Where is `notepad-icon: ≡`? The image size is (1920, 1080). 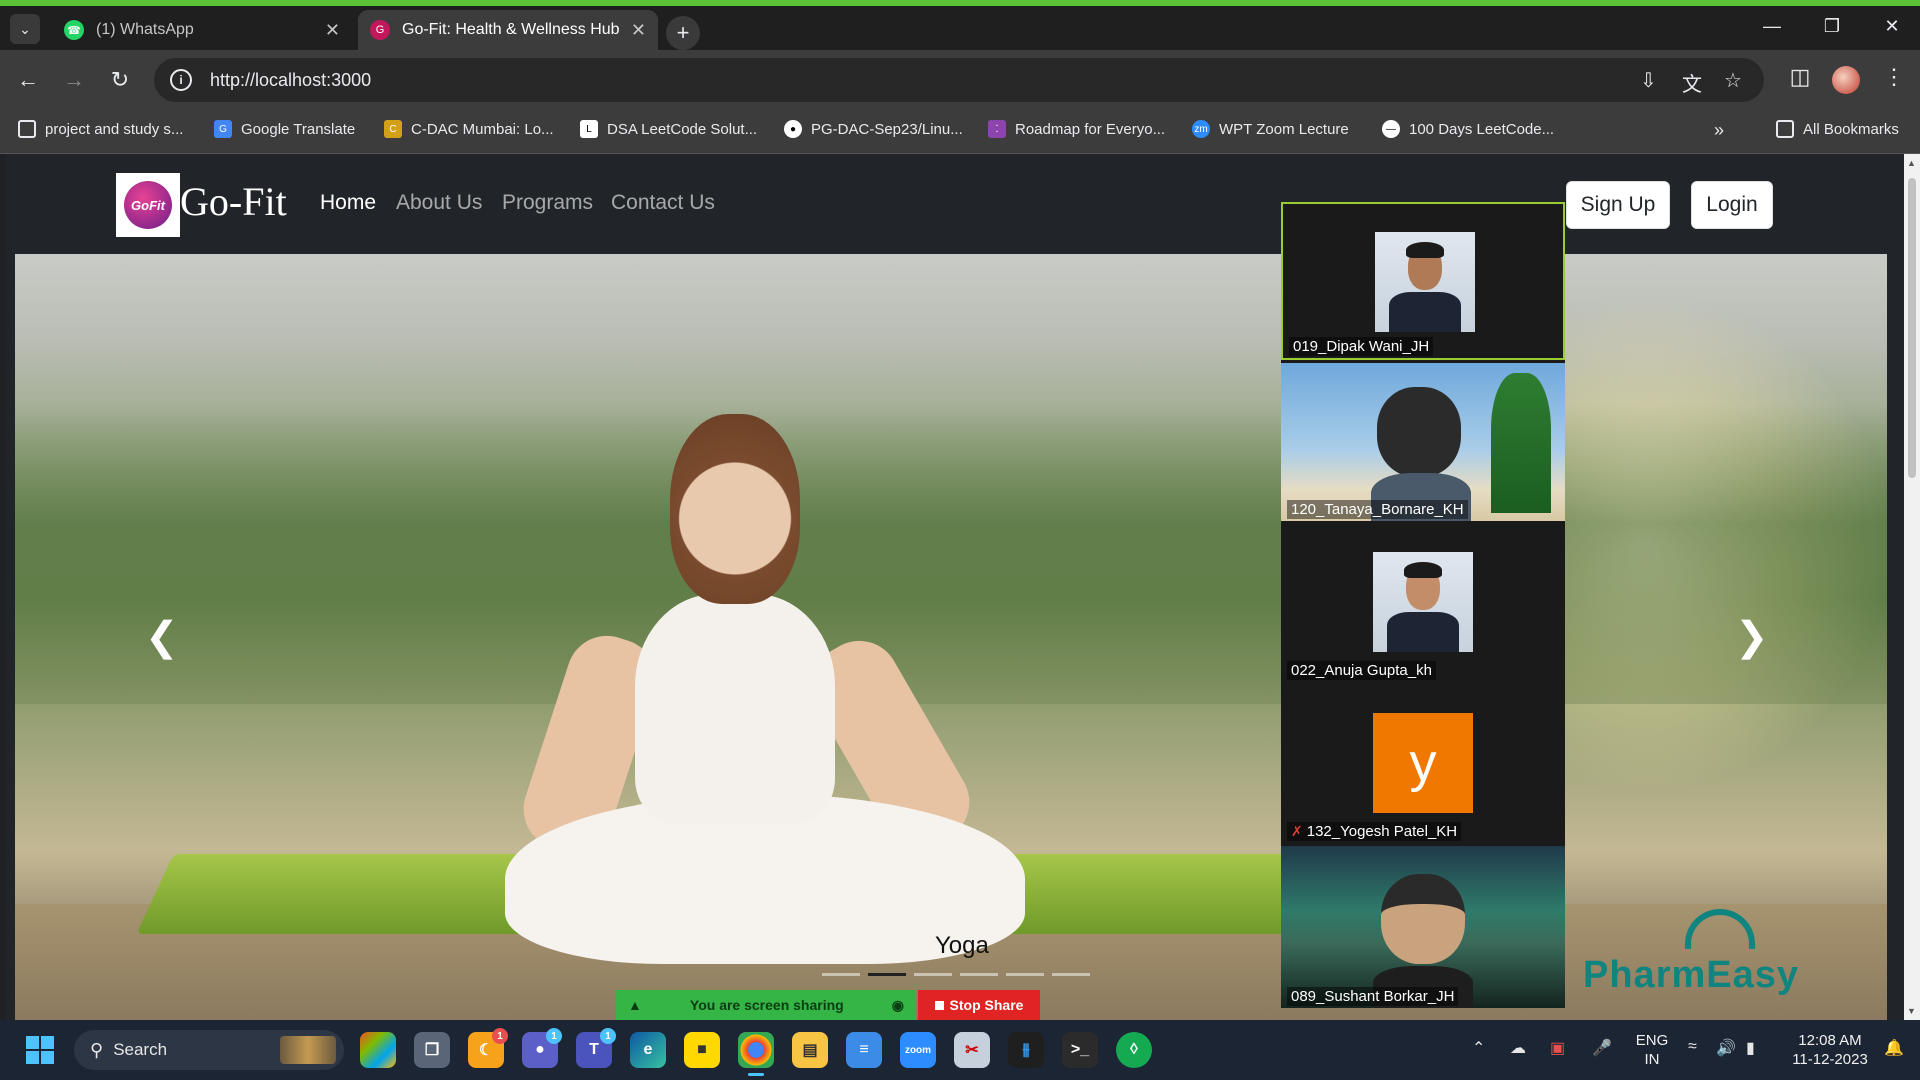
notepad-icon: ≡ is located at coordinates (864, 1050).